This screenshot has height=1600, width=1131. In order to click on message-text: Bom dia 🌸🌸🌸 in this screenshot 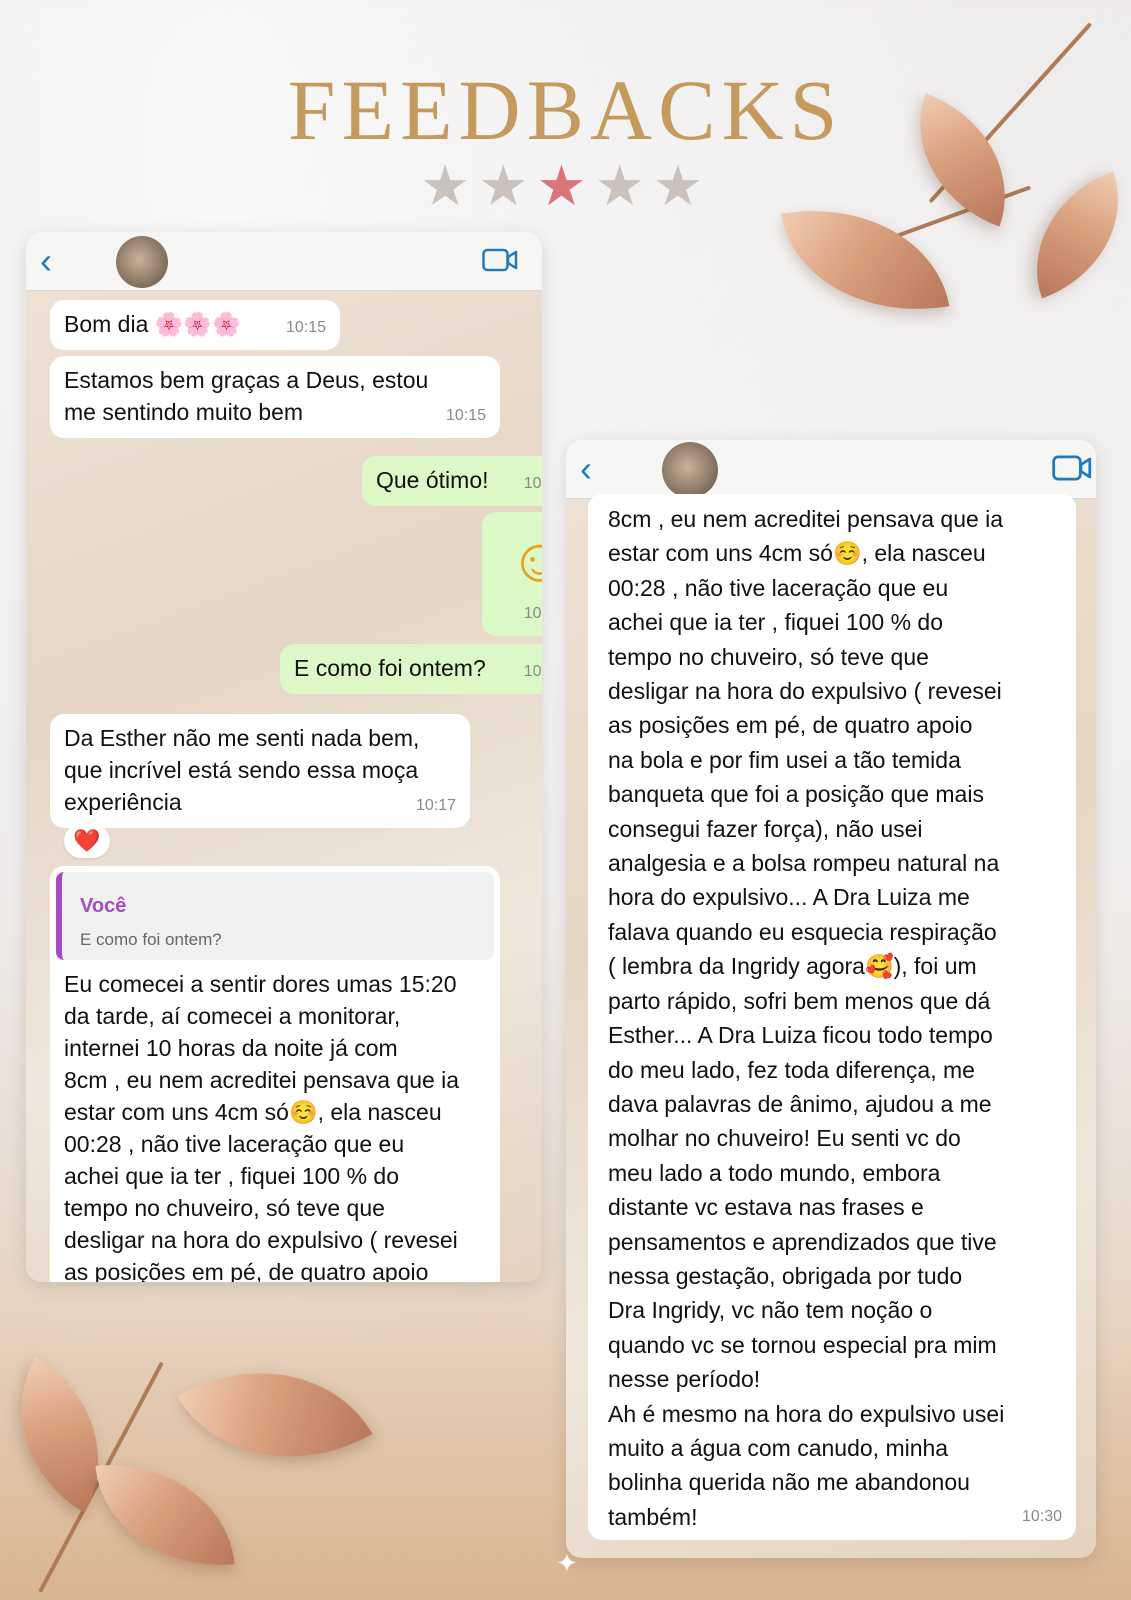, I will do `click(152, 324)`.